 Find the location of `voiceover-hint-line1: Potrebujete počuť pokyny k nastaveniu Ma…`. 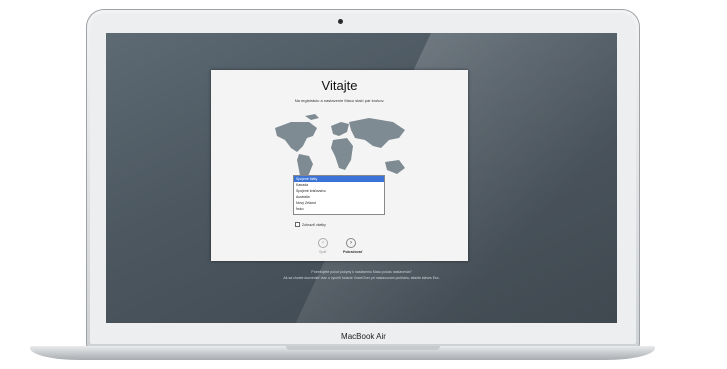

voiceover-hint-line1: Potrebujete počuť pokyny k nastaveniu Ma… is located at coordinates (361, 272).